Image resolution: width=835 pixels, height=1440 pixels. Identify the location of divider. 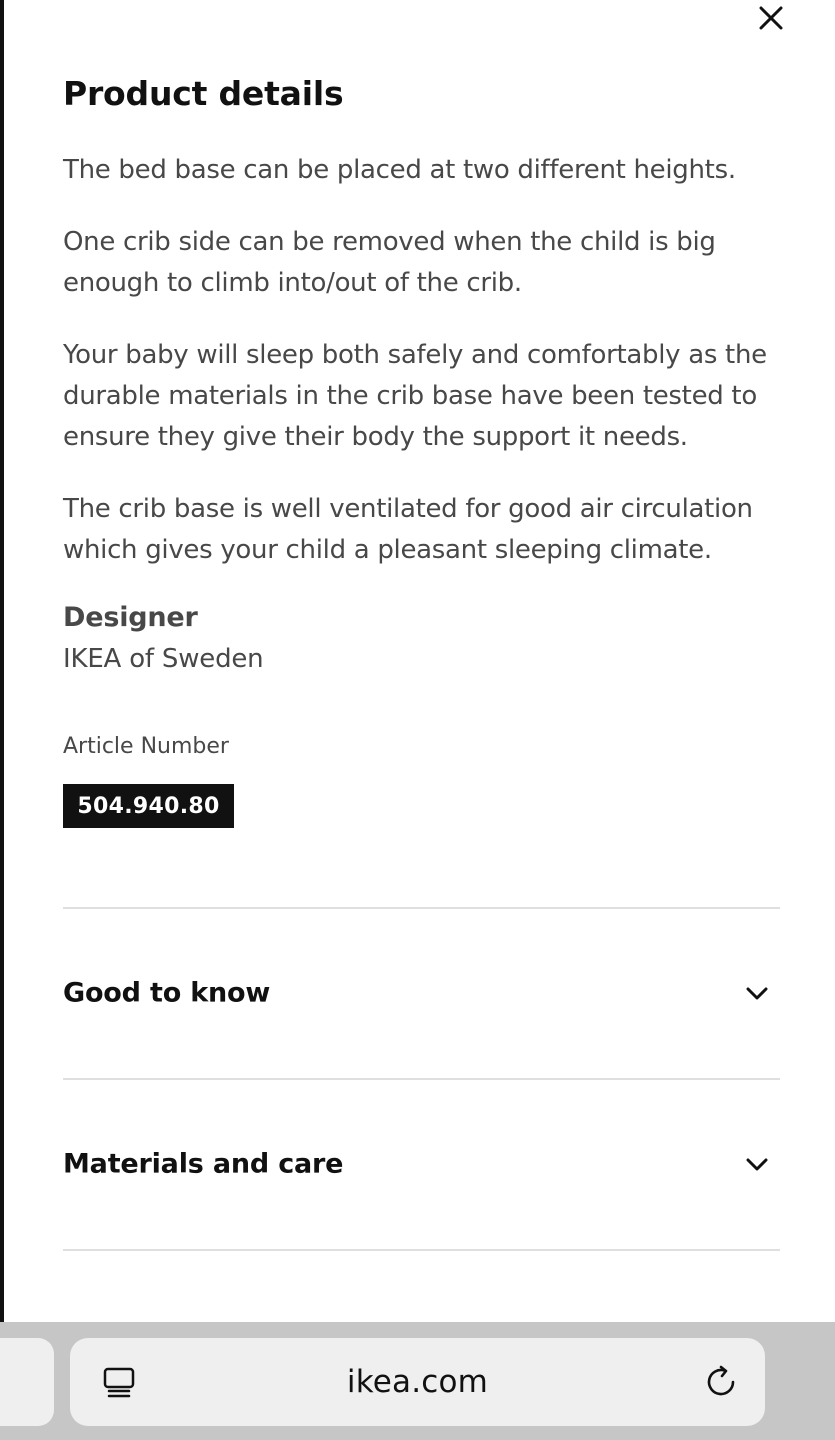
(421, 1250).